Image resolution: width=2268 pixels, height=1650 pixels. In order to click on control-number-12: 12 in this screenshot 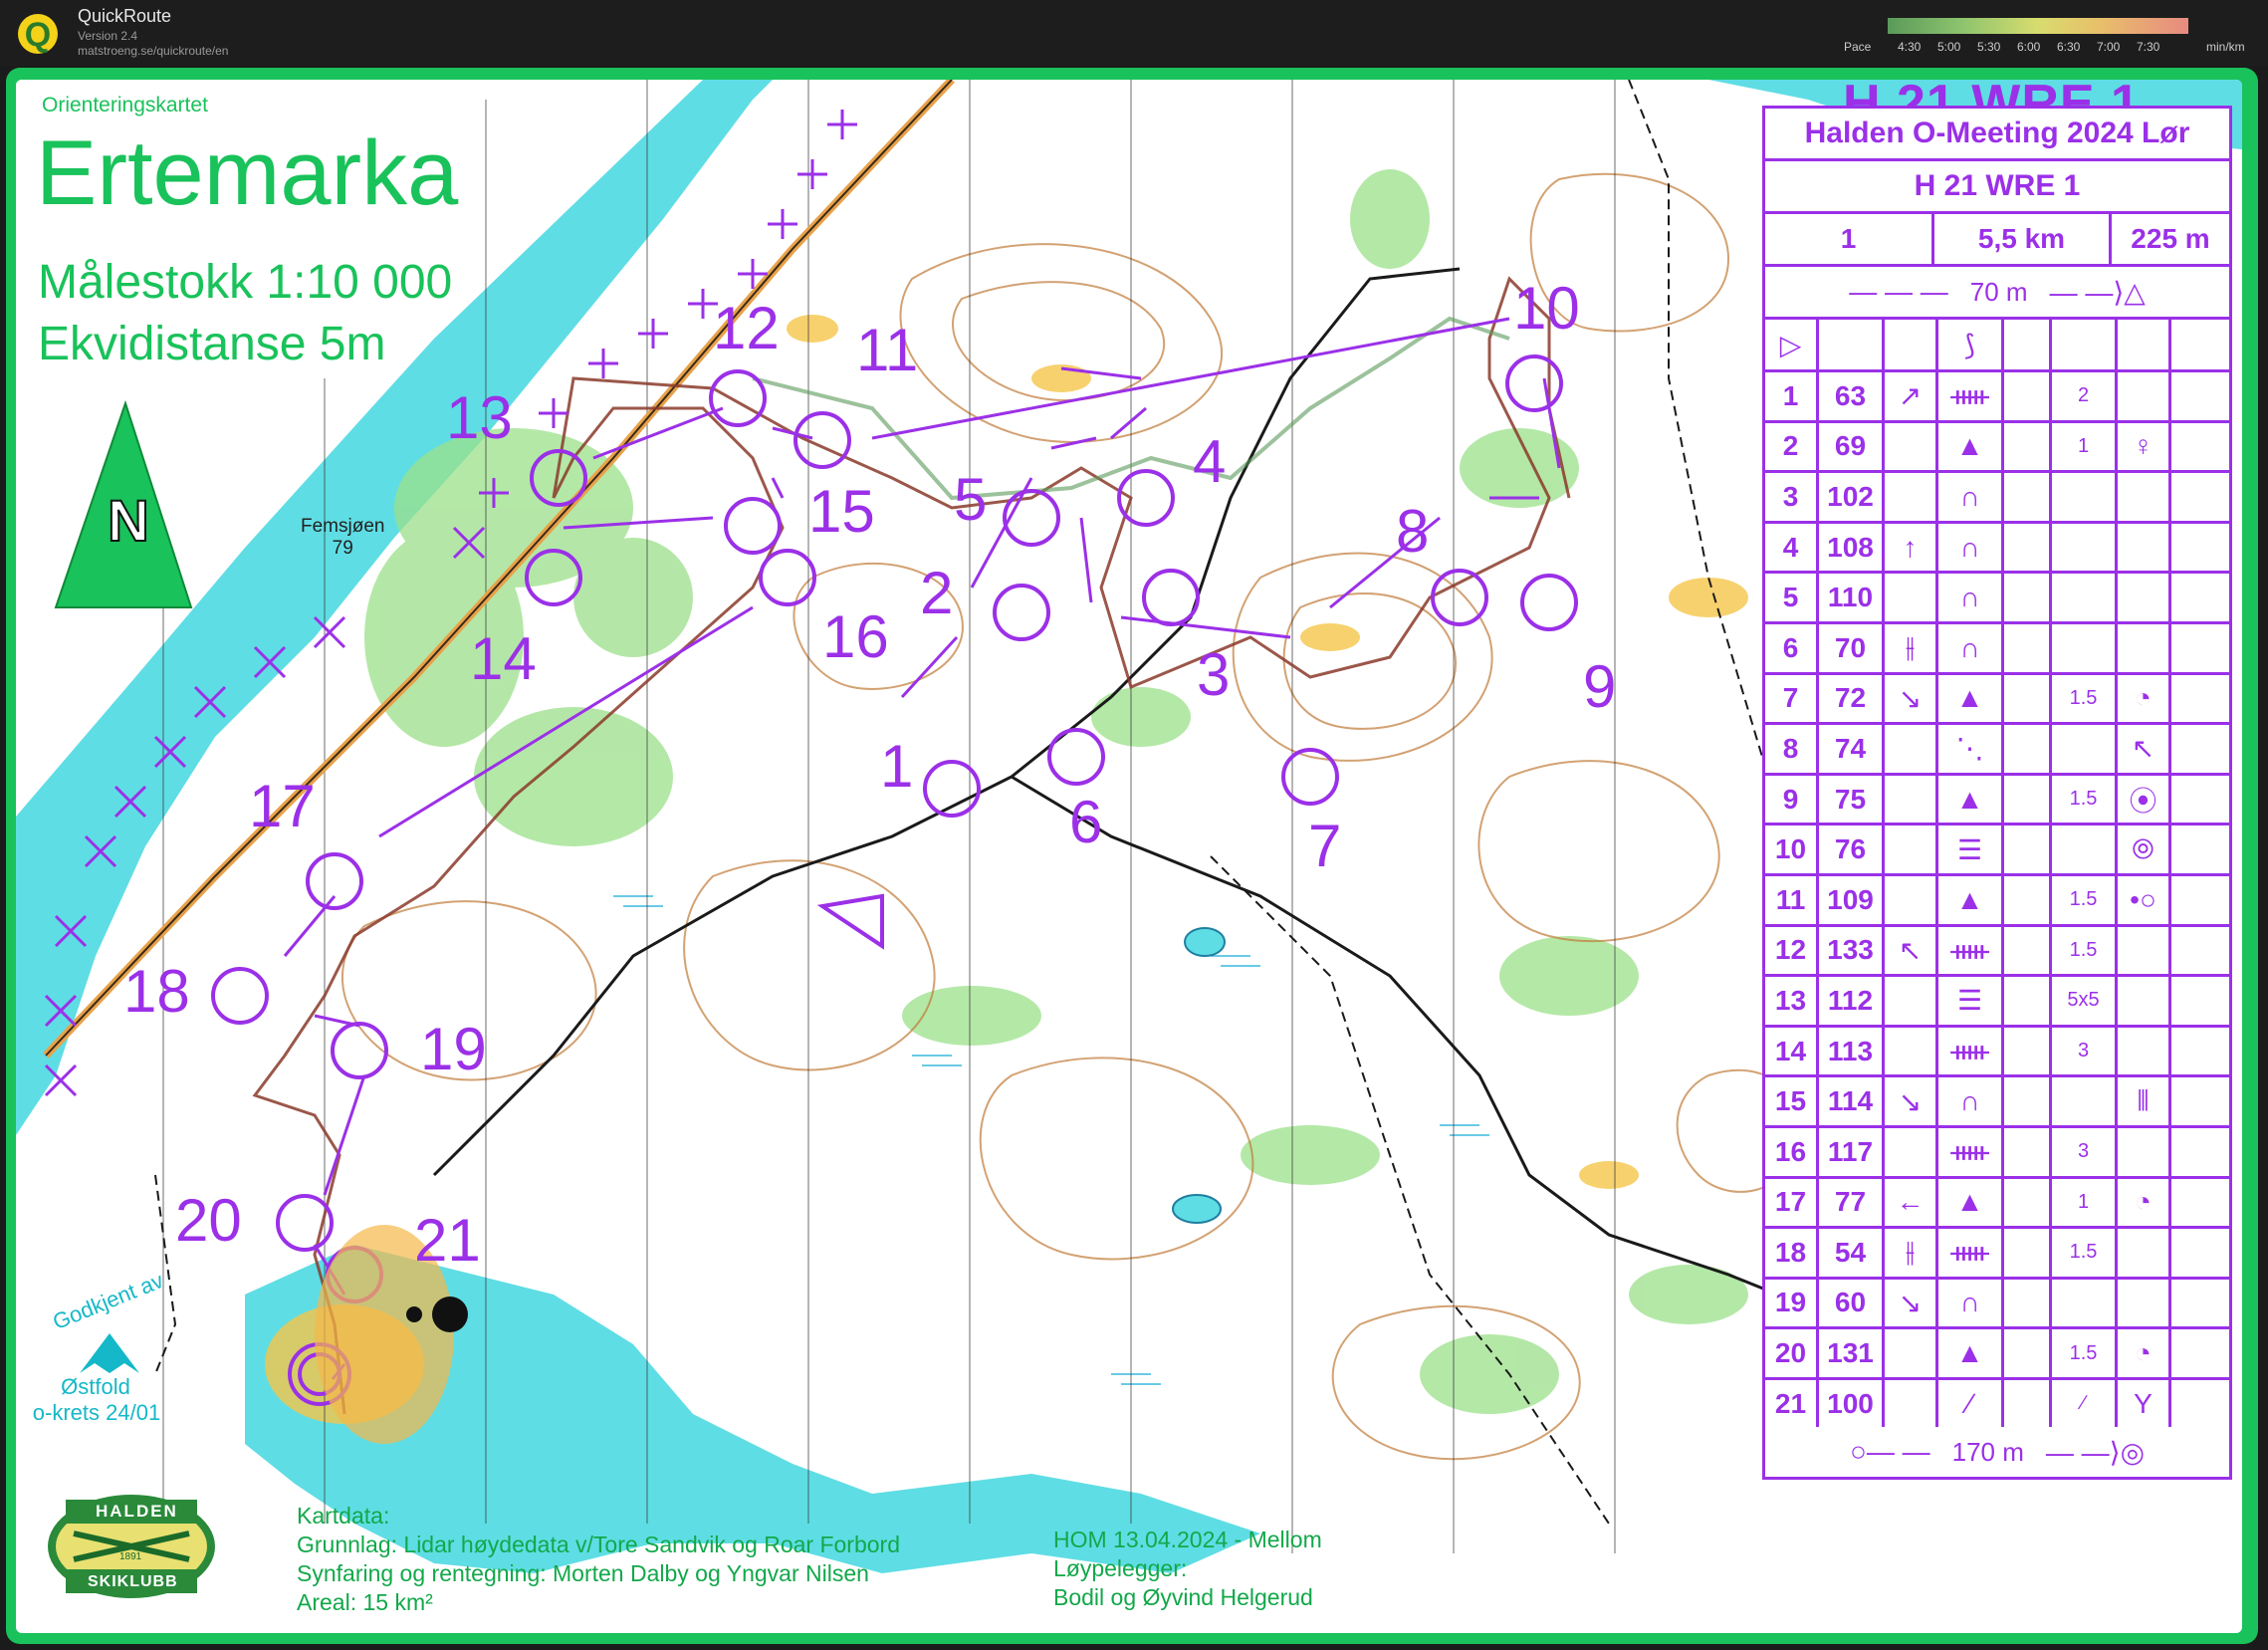, I will do `click(746, 328)`.